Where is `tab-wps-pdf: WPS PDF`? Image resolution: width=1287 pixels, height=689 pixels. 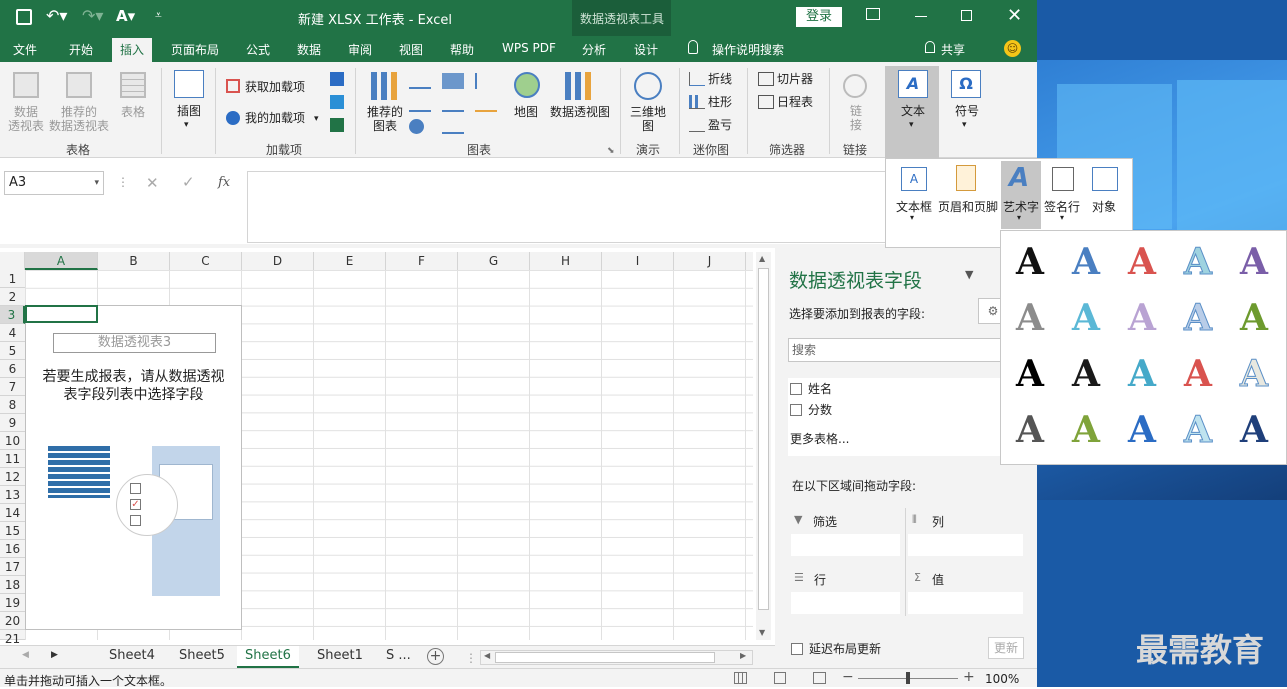 tab-wps-pdf: WPS PDF is located at coordinates (529, 48).